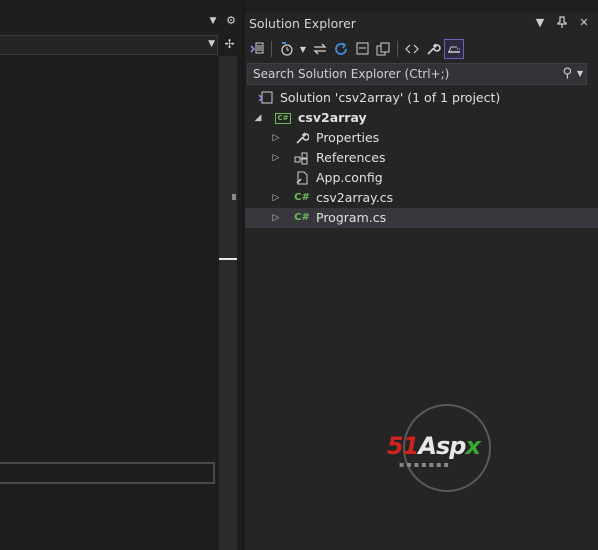  What do you see at coordinates (421, 218) in the screenshot?
I see `tree-row-program-cs: ▷ C# Program.cs` at bounding box center [421, 218].